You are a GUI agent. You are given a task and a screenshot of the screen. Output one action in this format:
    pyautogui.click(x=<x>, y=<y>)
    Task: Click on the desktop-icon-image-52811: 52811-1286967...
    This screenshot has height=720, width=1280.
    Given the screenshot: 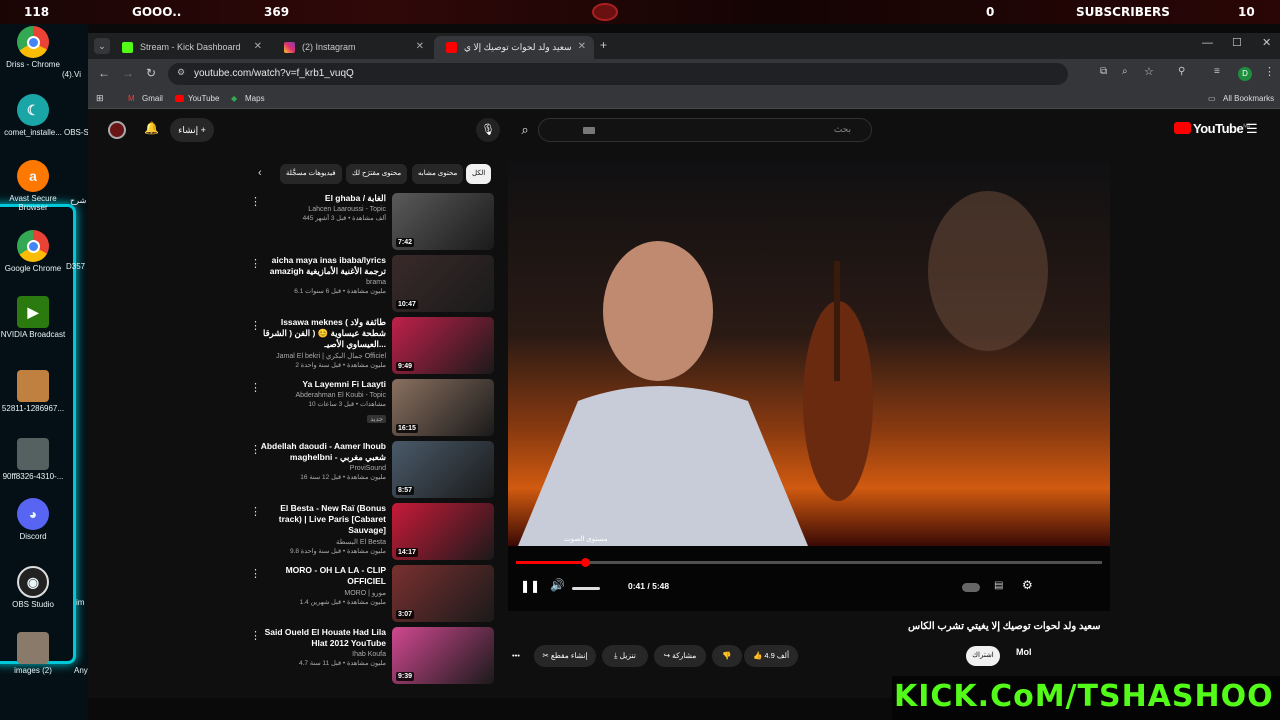 What is the action you would take?
    pyautogui.click(x=33, y=391)
    